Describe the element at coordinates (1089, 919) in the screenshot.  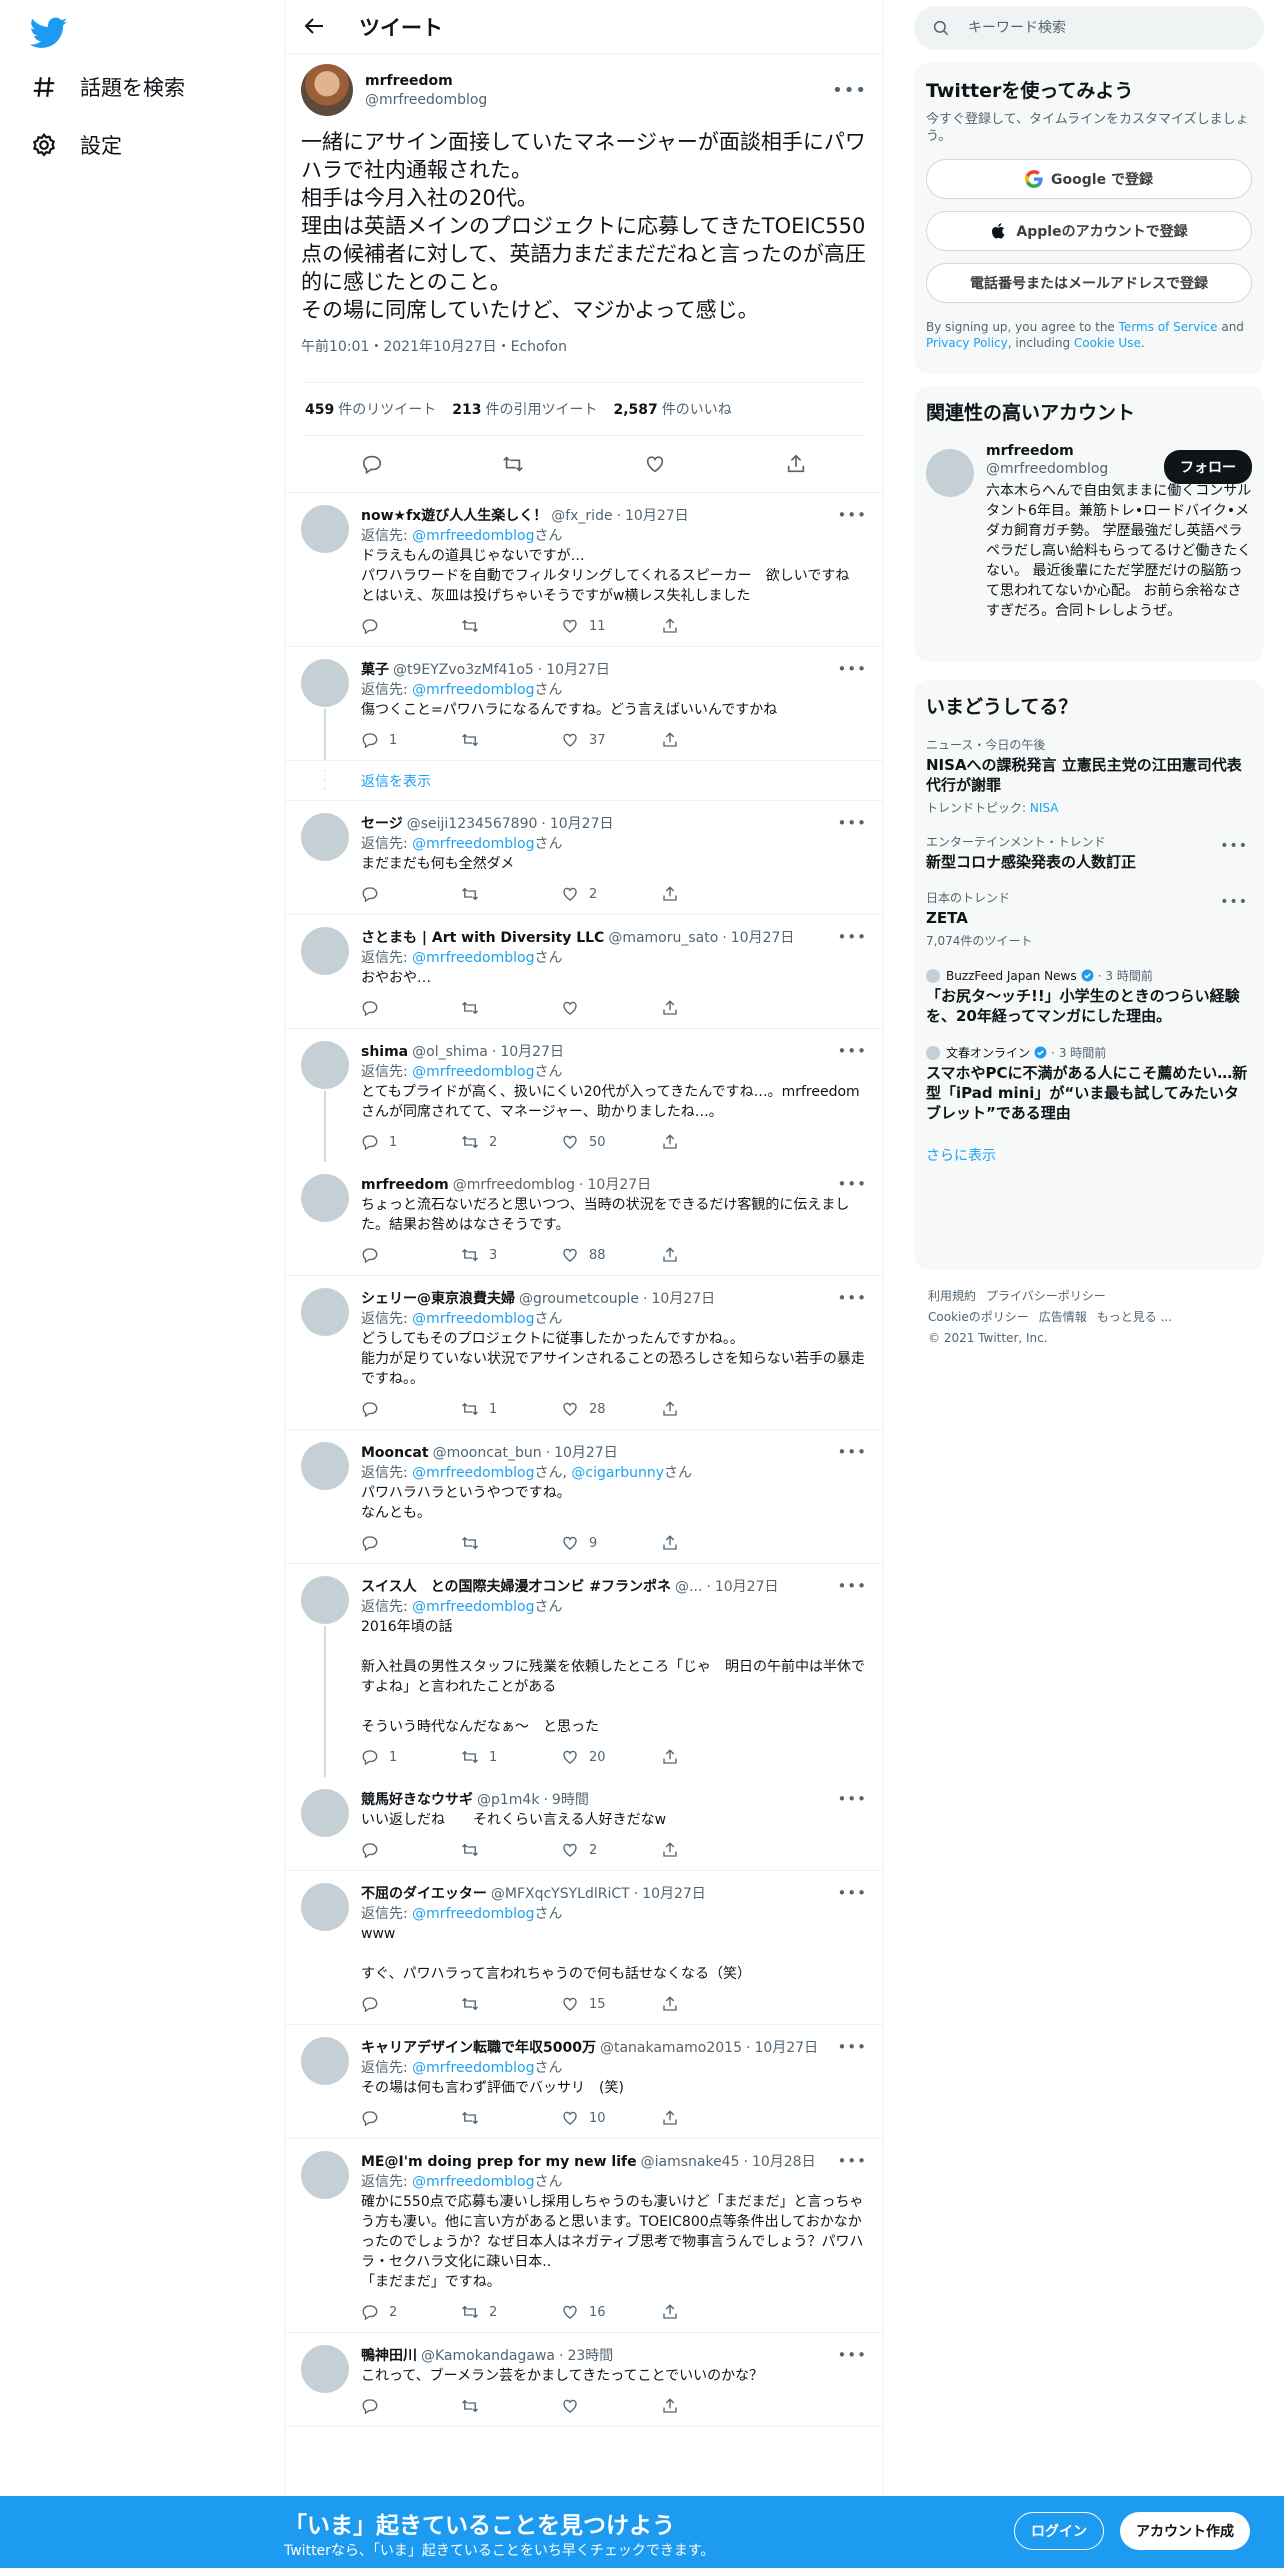
I see `trend-item: 日本のトレンド ZETA 7,074件のツイート •••` at that location.